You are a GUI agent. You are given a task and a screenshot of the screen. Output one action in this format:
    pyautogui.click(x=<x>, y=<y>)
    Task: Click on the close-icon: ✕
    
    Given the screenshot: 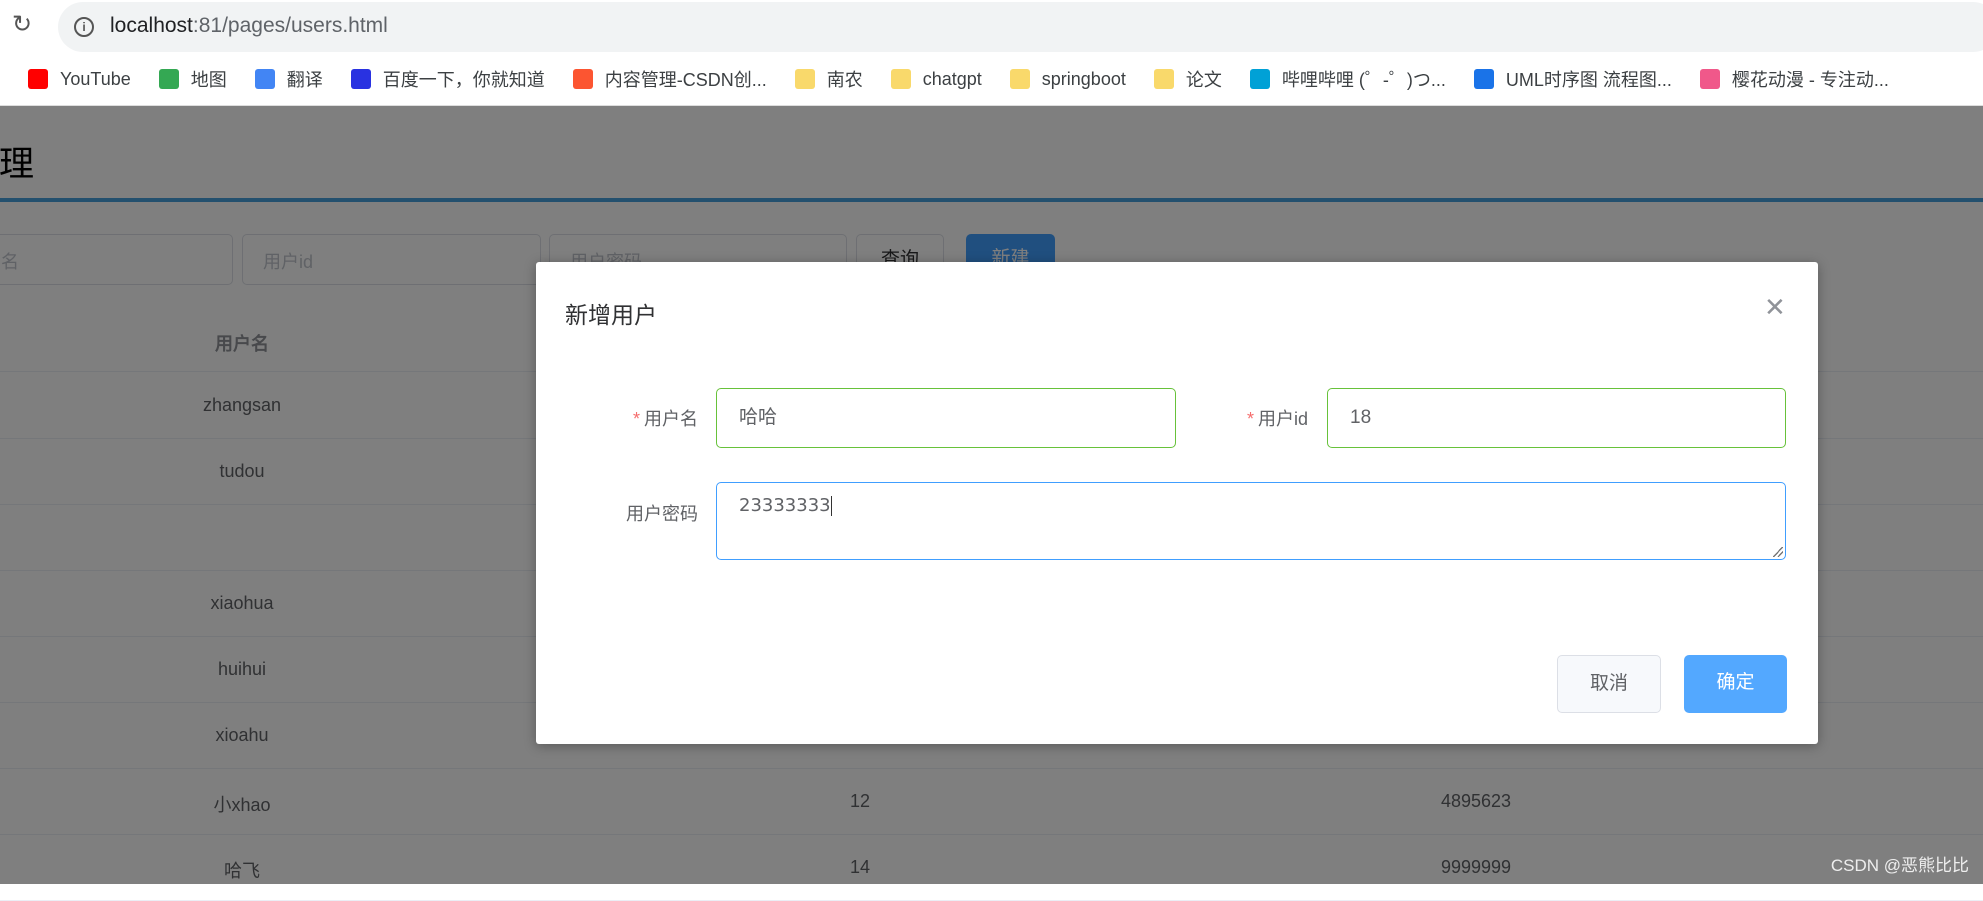 What is the action you would take?
    pyautogui.click(x=1775, y=307)
    